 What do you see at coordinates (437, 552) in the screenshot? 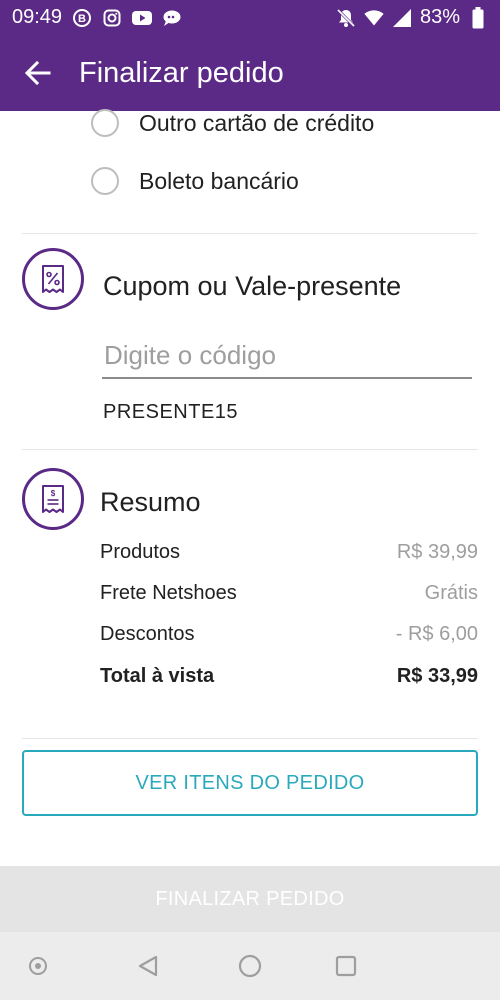
I see `summary-value: R$ 39,99` at bounding box center [437, 552].